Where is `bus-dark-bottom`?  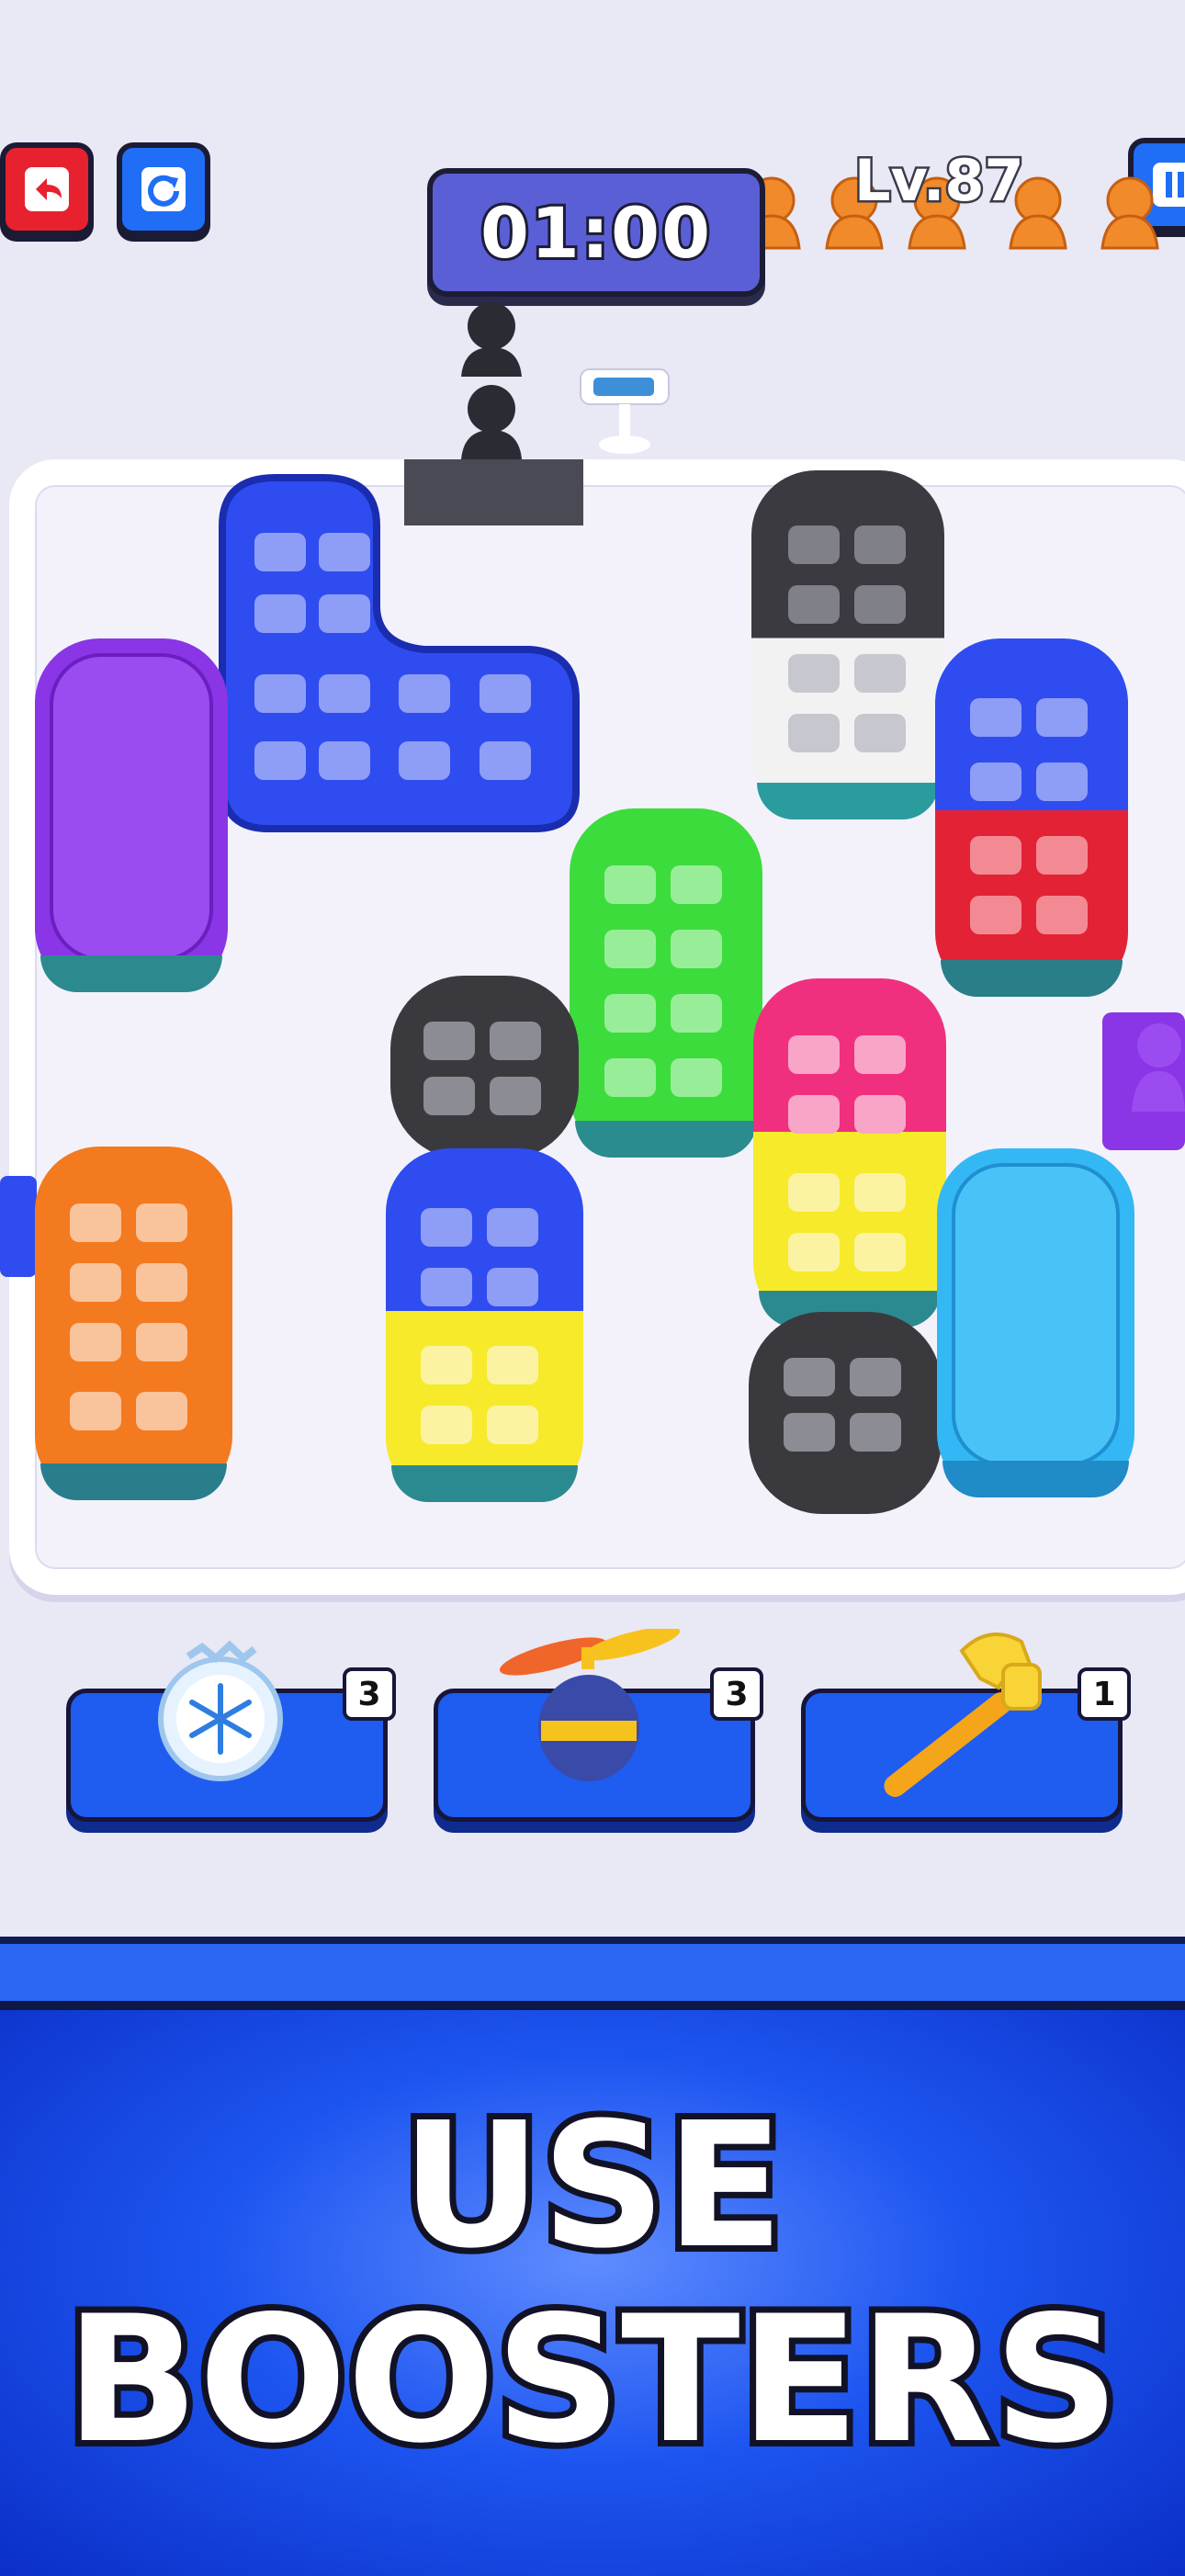 bus-dark-bottom is located at coordinates (845, 1413).